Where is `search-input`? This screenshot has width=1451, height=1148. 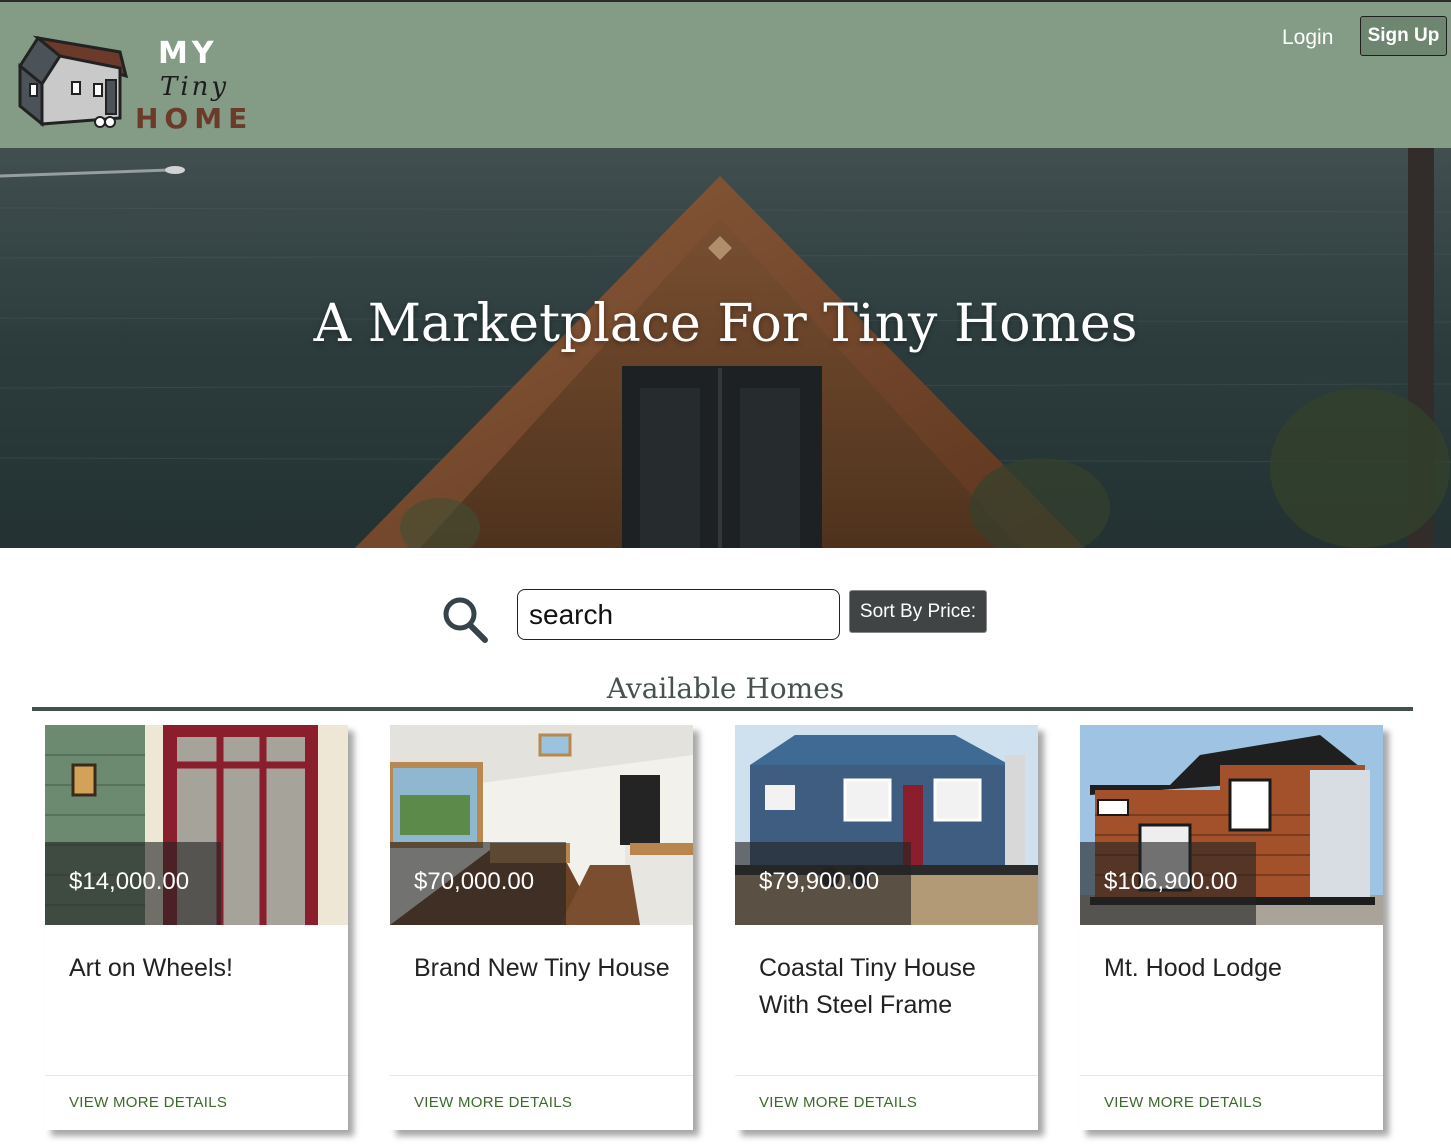 search-input is located at coordinates (678, 614).